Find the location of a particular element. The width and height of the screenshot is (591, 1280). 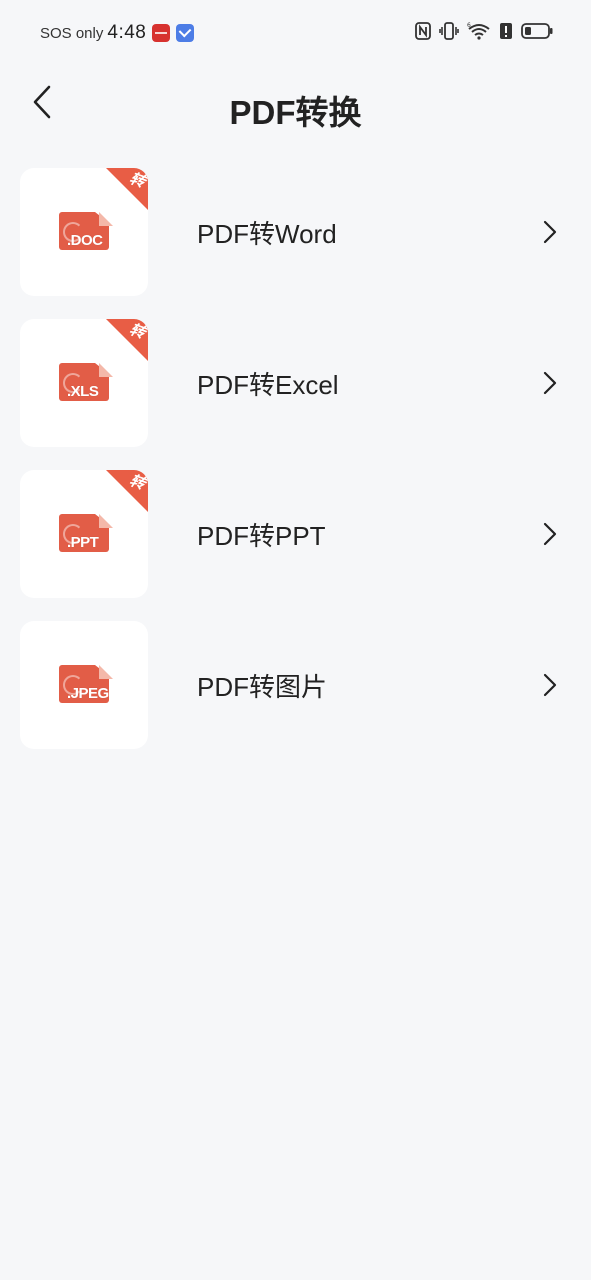

list-item-label: PDF转图片 is located at coordinates (262, 687).